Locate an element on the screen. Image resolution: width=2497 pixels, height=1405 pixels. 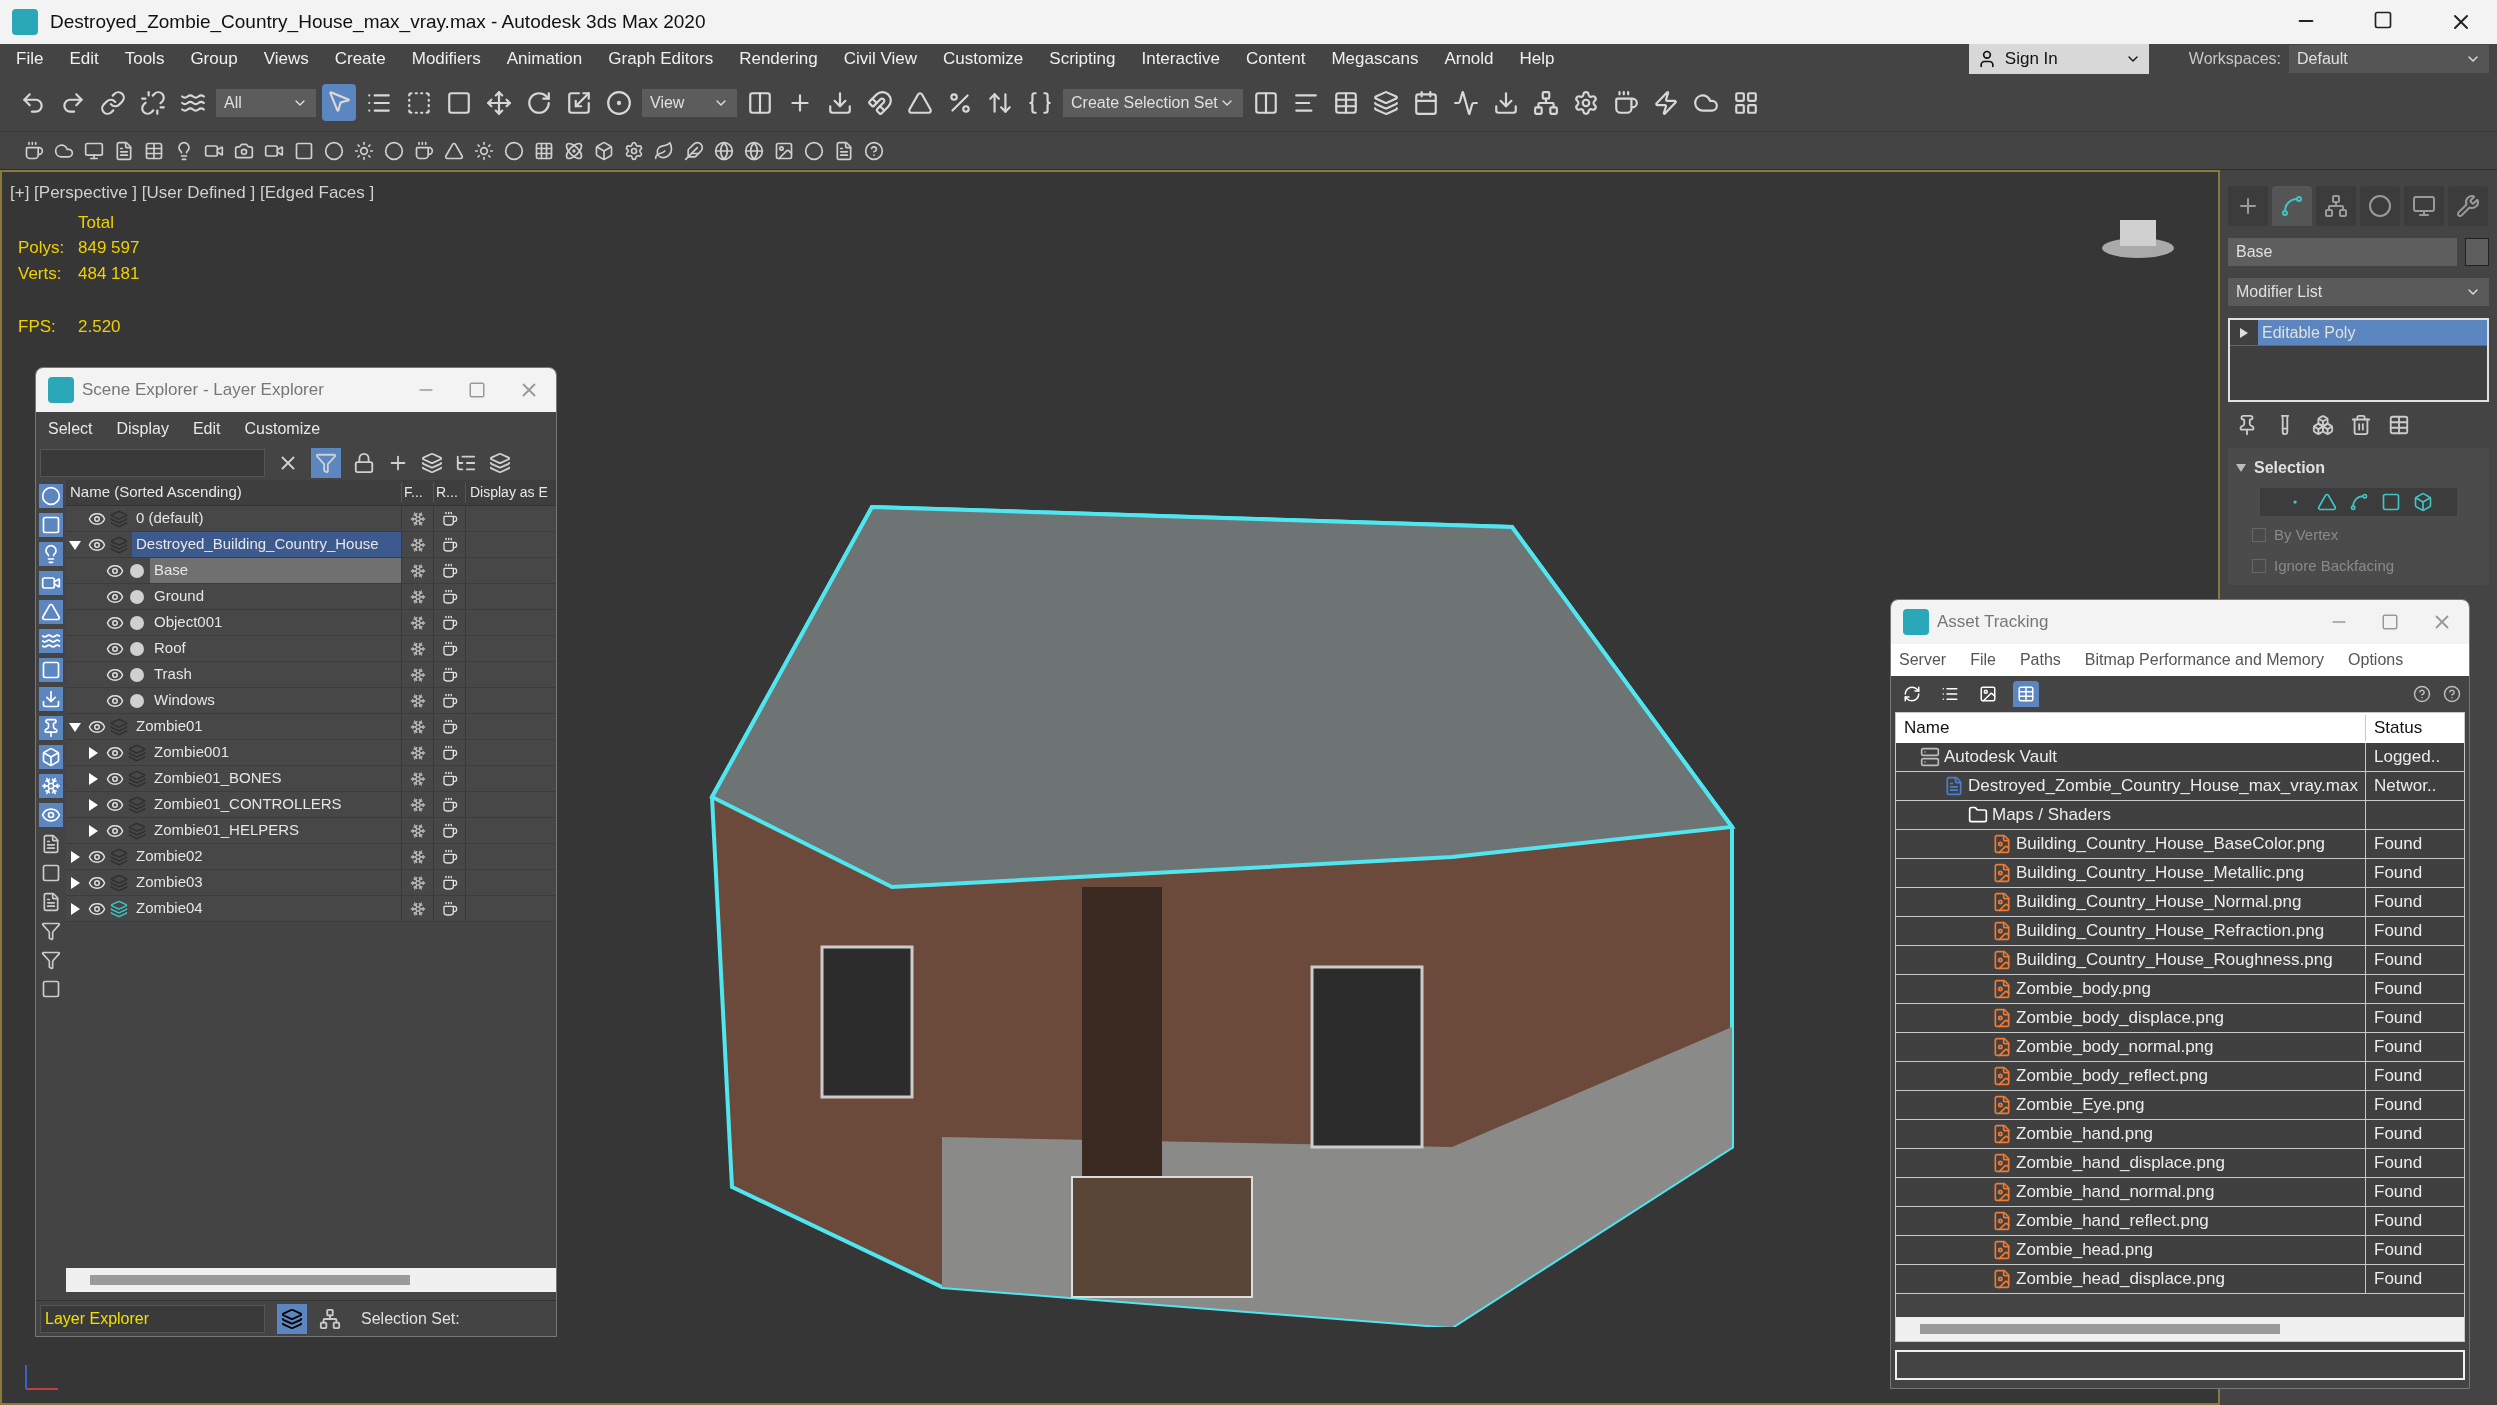
menu-item: Civil View is located at coordinates (880, 59).